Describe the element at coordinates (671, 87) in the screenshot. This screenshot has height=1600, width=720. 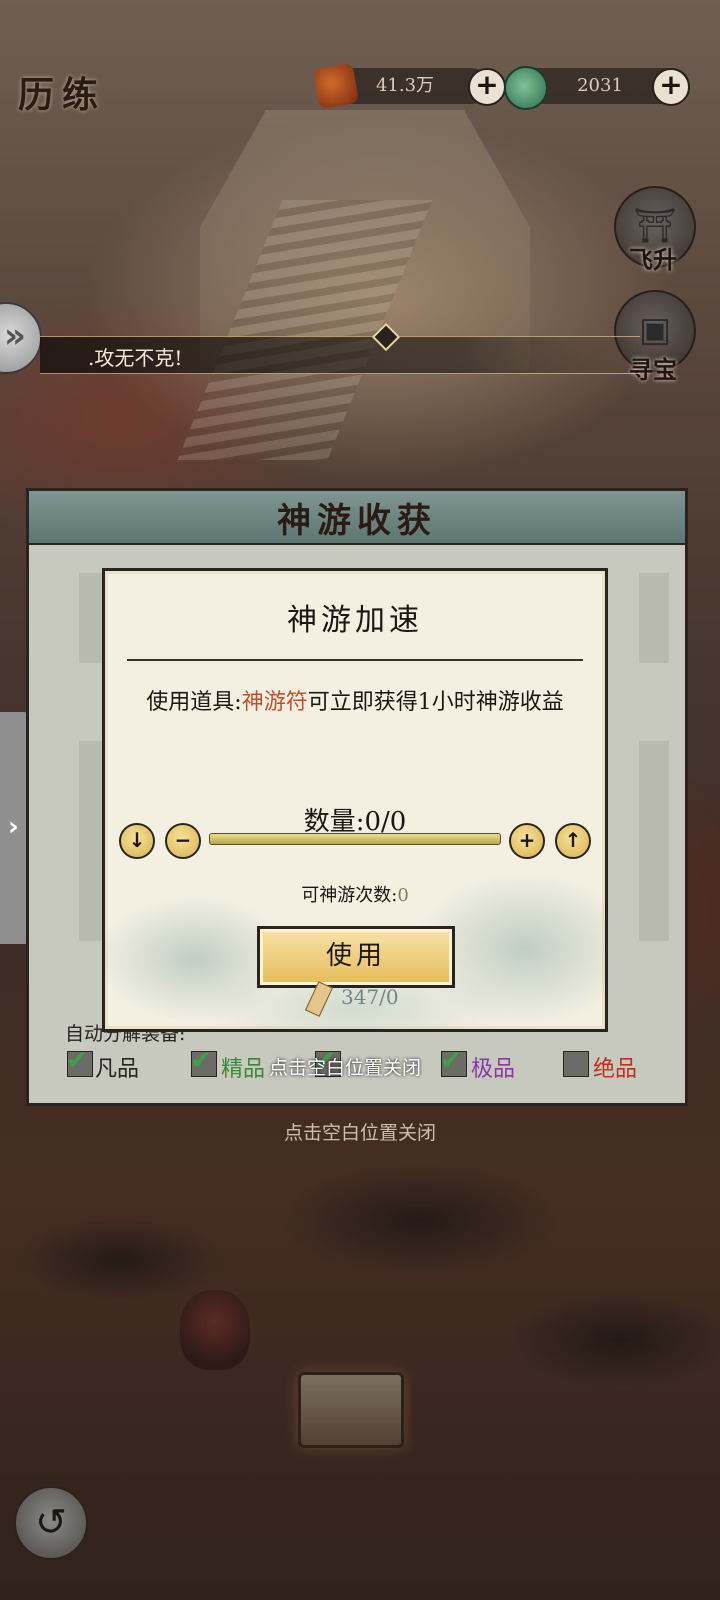
I see `add-jade-button: +` at that location.